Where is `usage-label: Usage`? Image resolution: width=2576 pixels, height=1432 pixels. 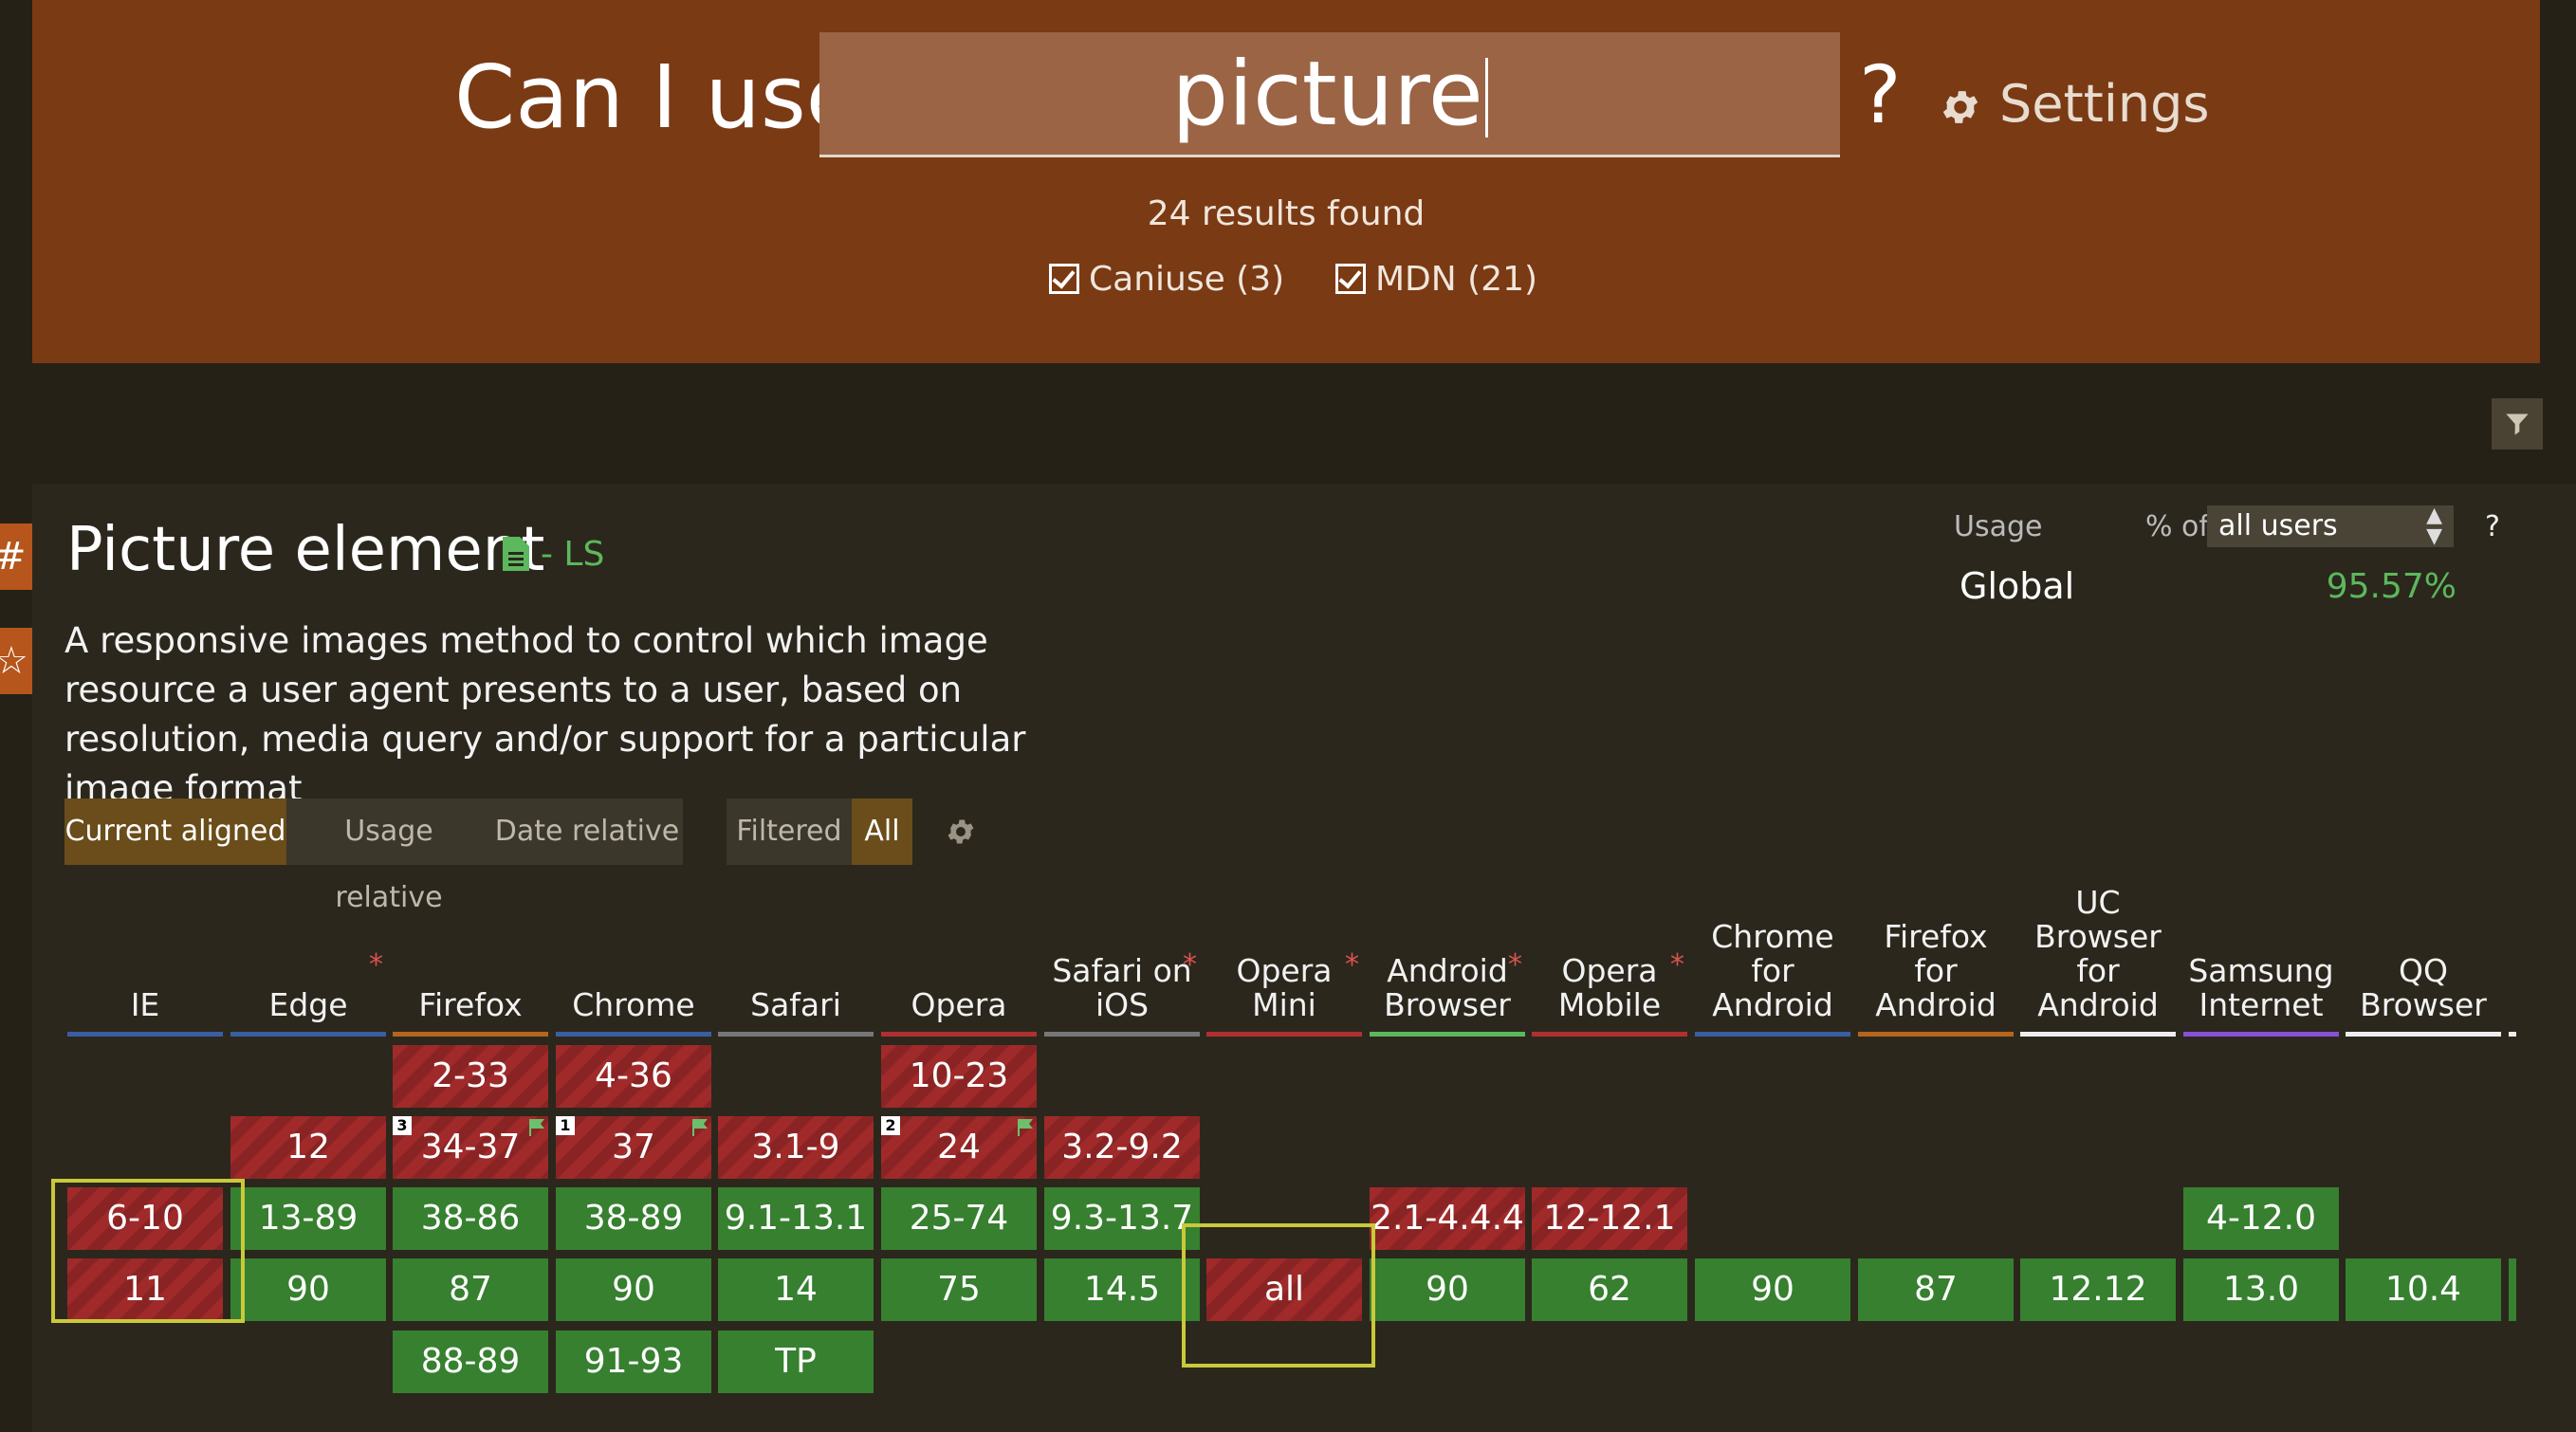 usage-label: Usage is located at coordinates (1998, 526).